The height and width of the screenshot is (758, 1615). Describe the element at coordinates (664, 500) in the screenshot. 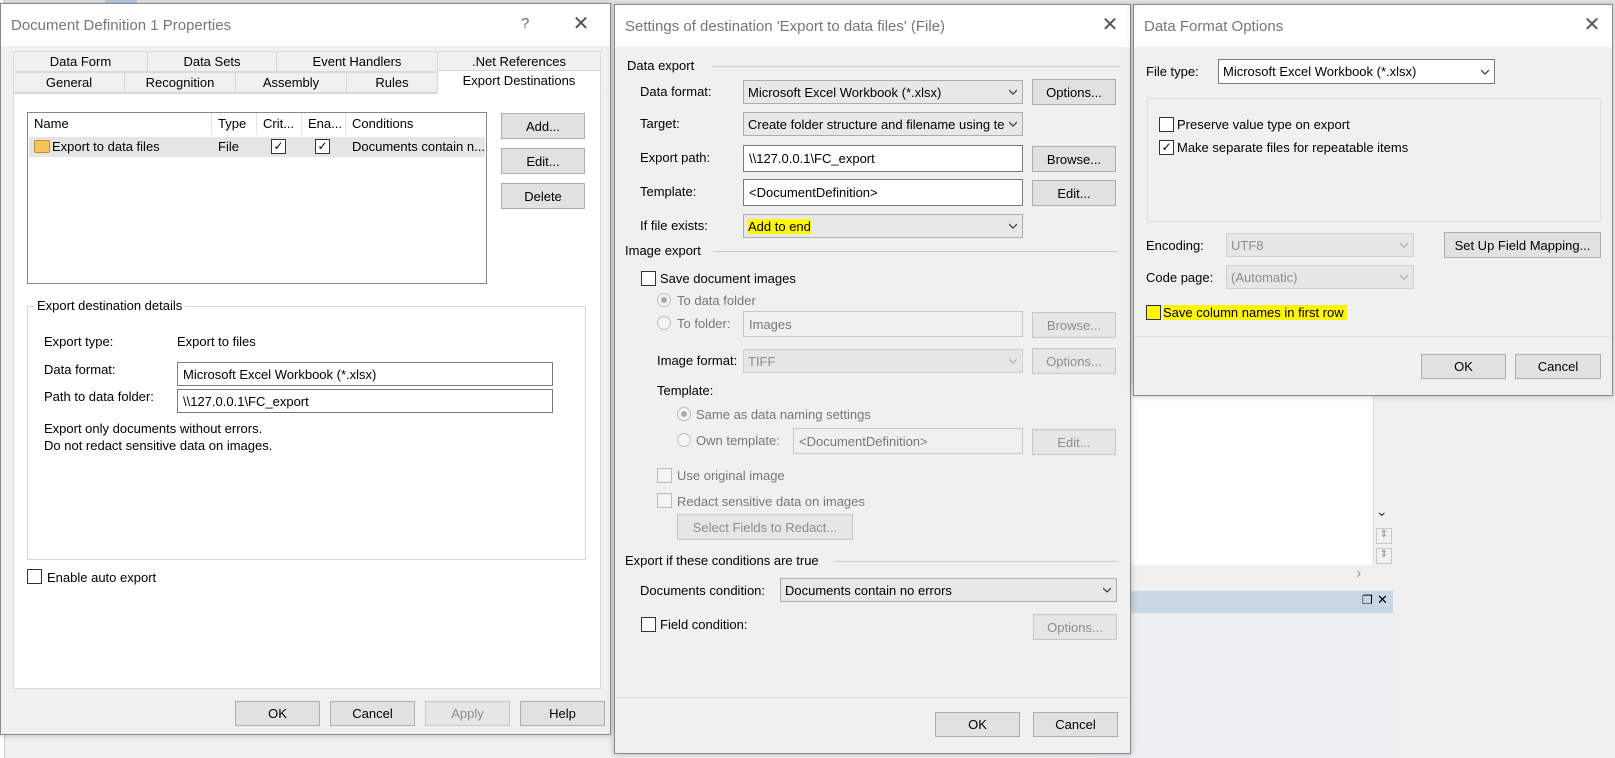

I see `redact-checkbox` at that location.